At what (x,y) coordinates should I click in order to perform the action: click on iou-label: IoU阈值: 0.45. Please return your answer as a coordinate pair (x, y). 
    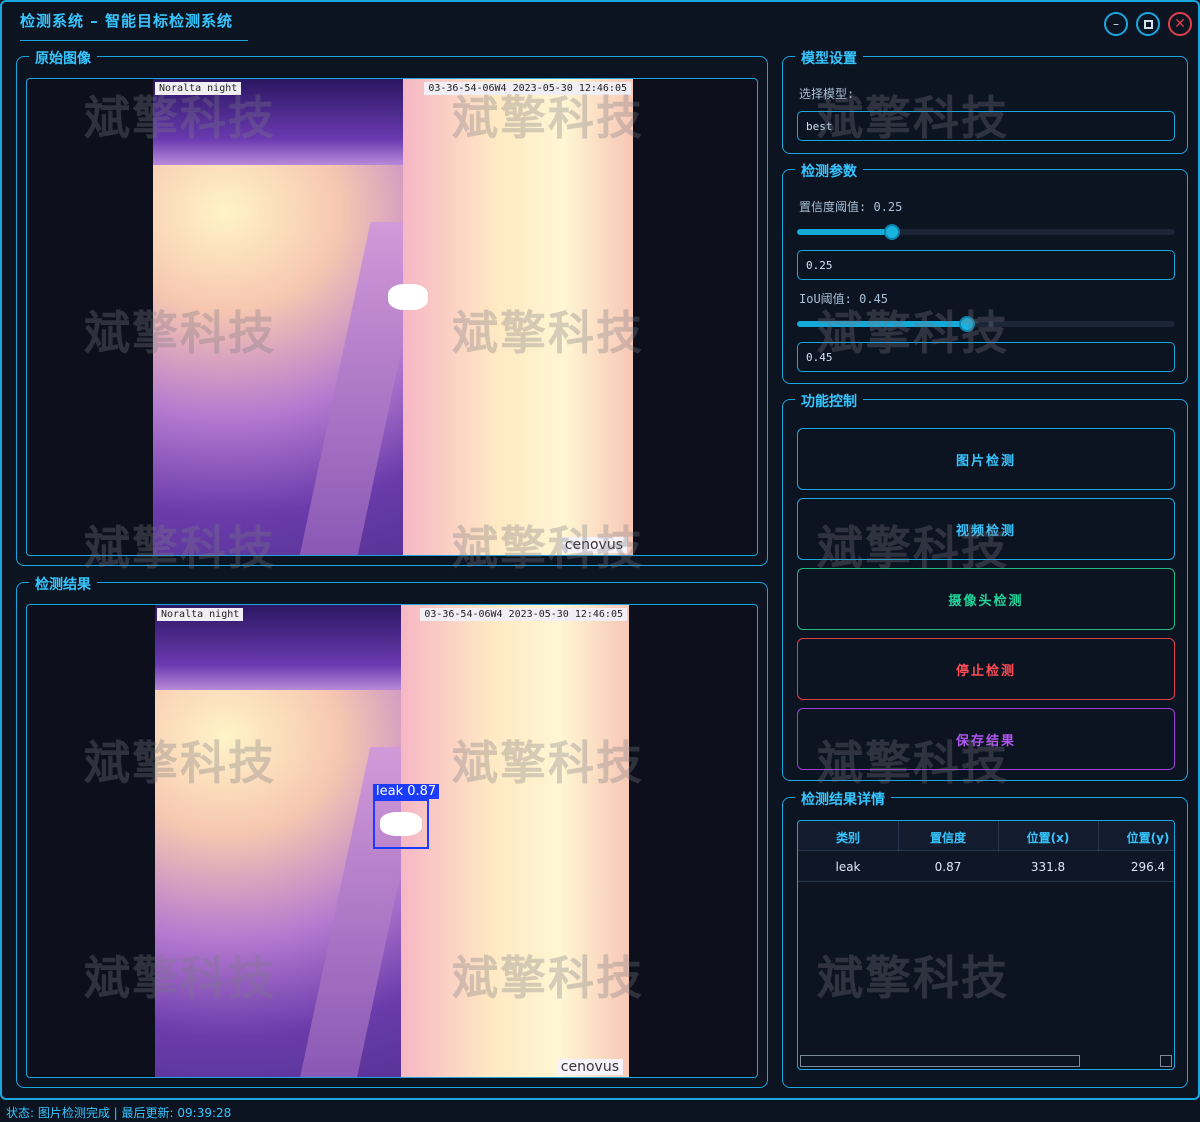
    Looking at the image, I should click on (844, 299).